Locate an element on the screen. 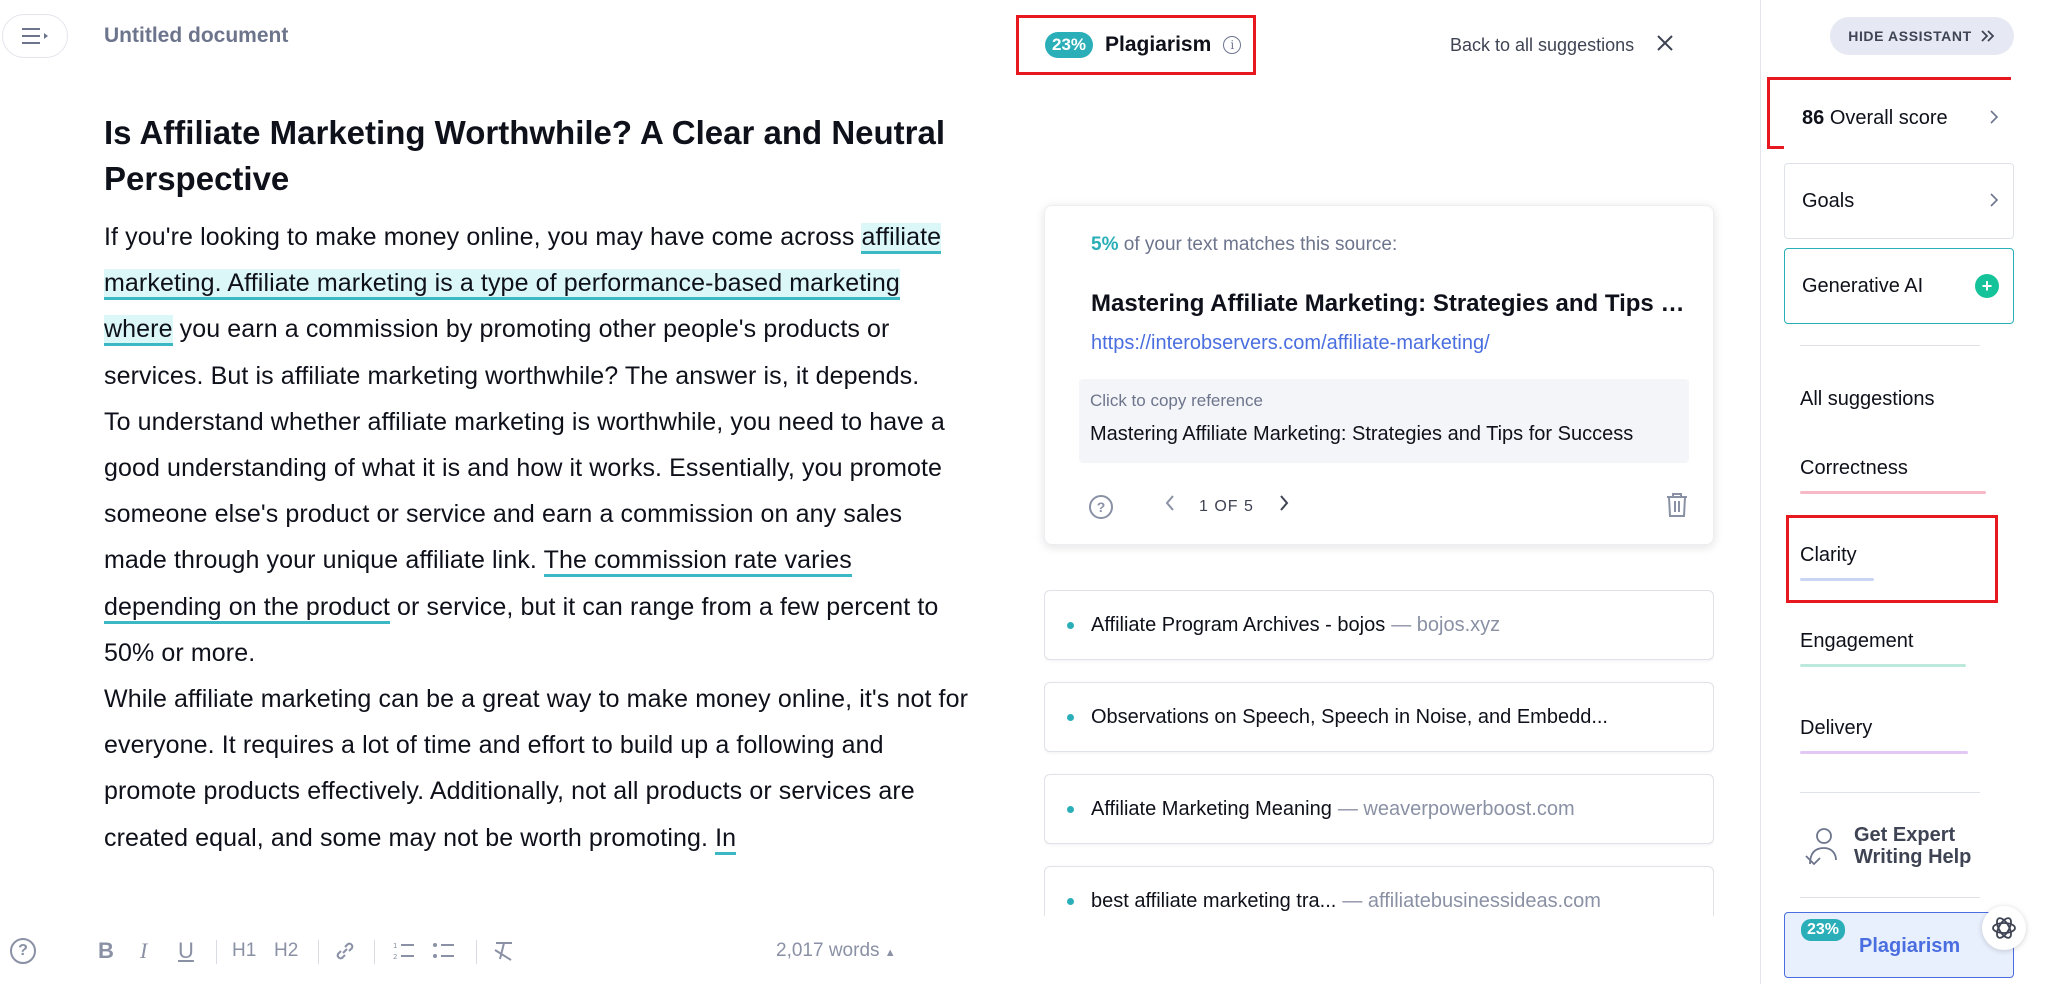 The width and height of the screenshot is (2048, 984). menu-icon is located at coordinates (35, 36).